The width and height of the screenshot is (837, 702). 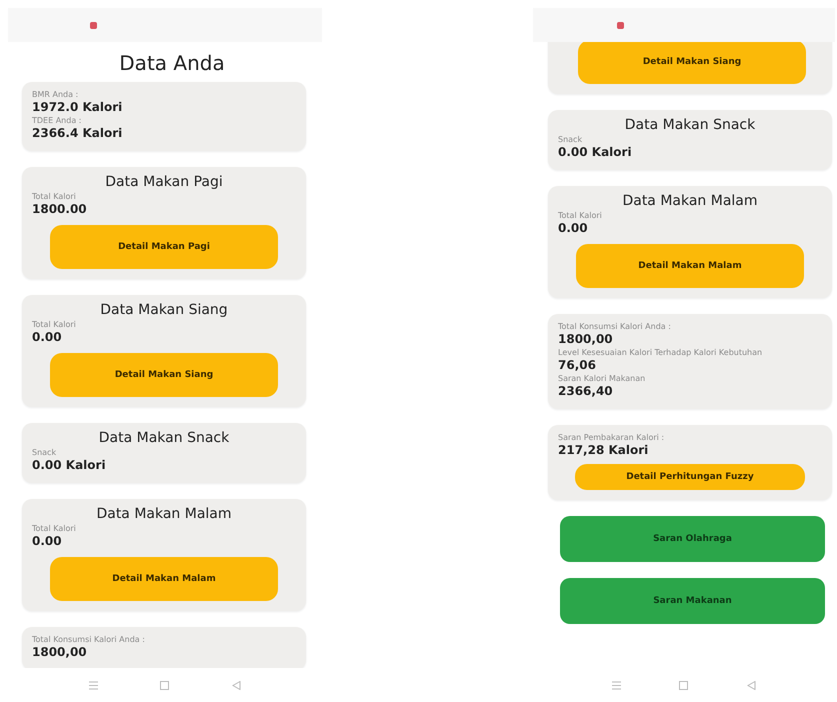 I want to click on field-value: 2366.4 Kalori, so click(x=78, y=133).